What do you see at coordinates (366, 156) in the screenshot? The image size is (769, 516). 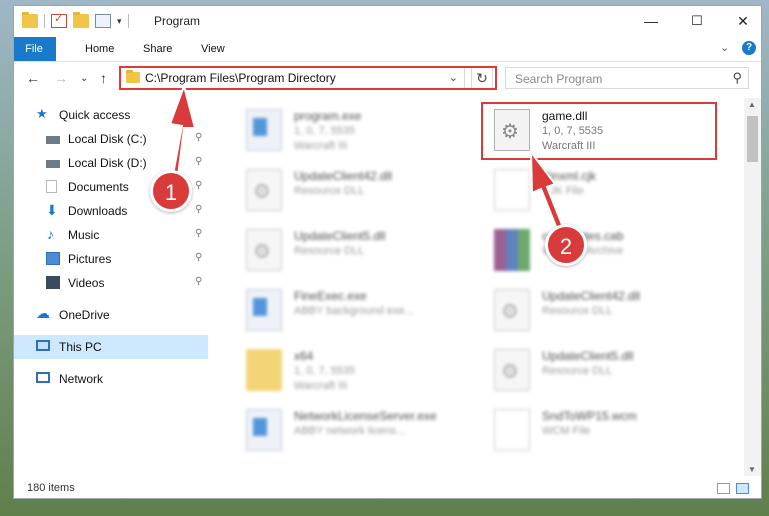 I see `annotation-arrows` at bounding box center [366, 156].